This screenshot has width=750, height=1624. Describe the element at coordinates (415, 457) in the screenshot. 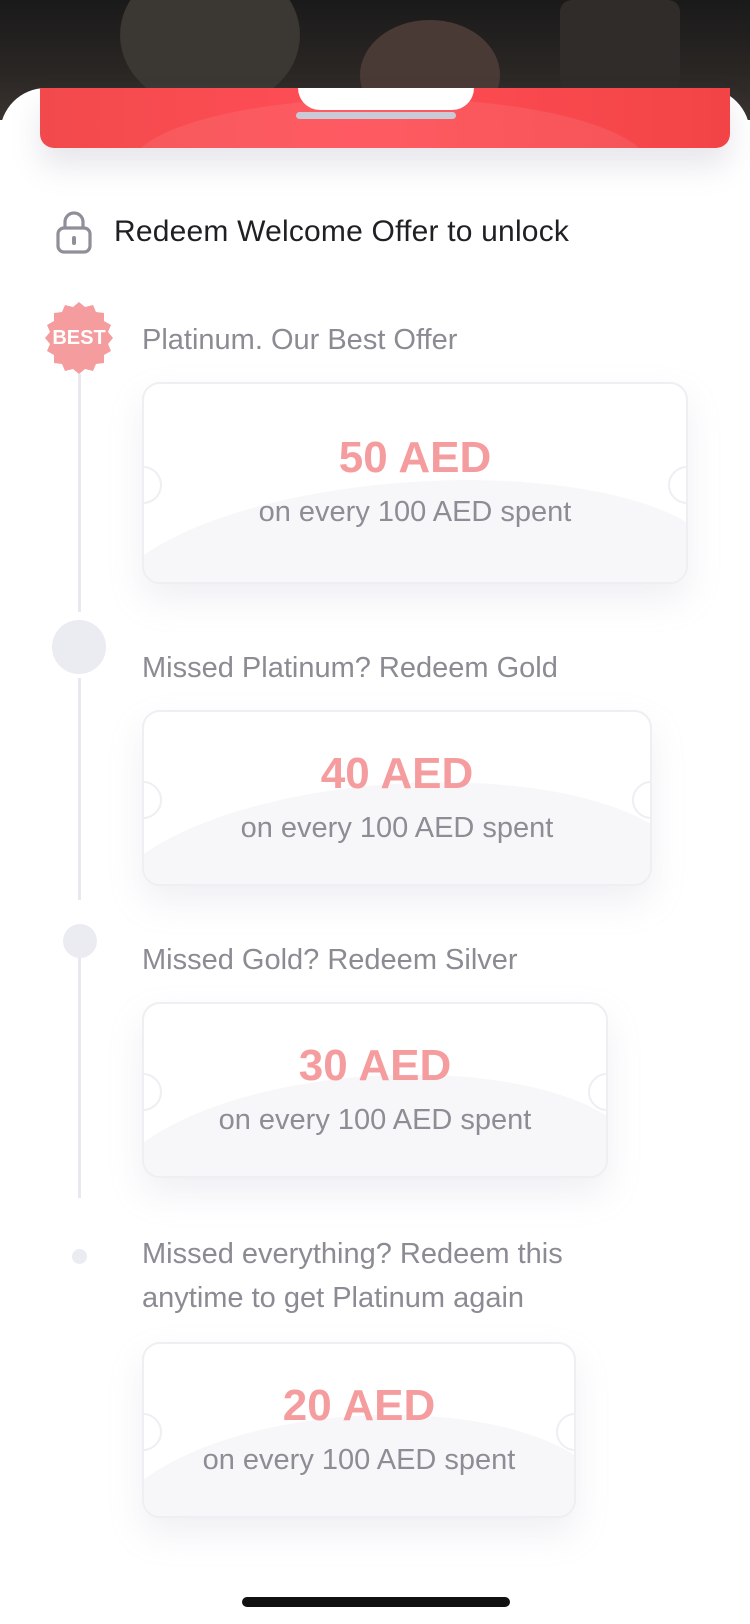

I see `offer-amount: 50 AED` at that location.